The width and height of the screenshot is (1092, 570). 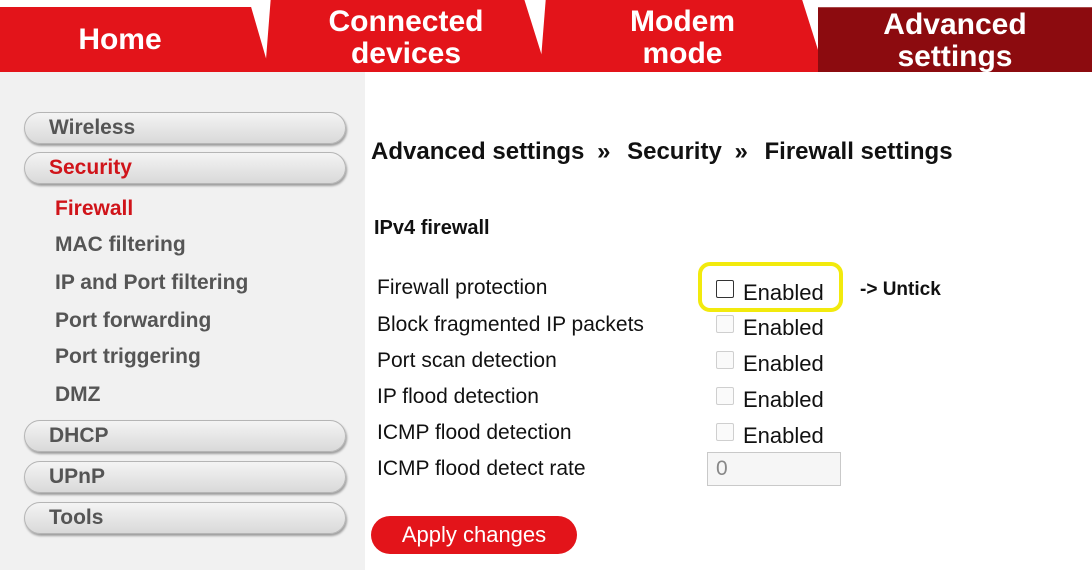 What do you see at coordinates (458, 396) in the screenshot?
I see `ip-flood-label: IP flood detection` at bounding box center [458, 396].